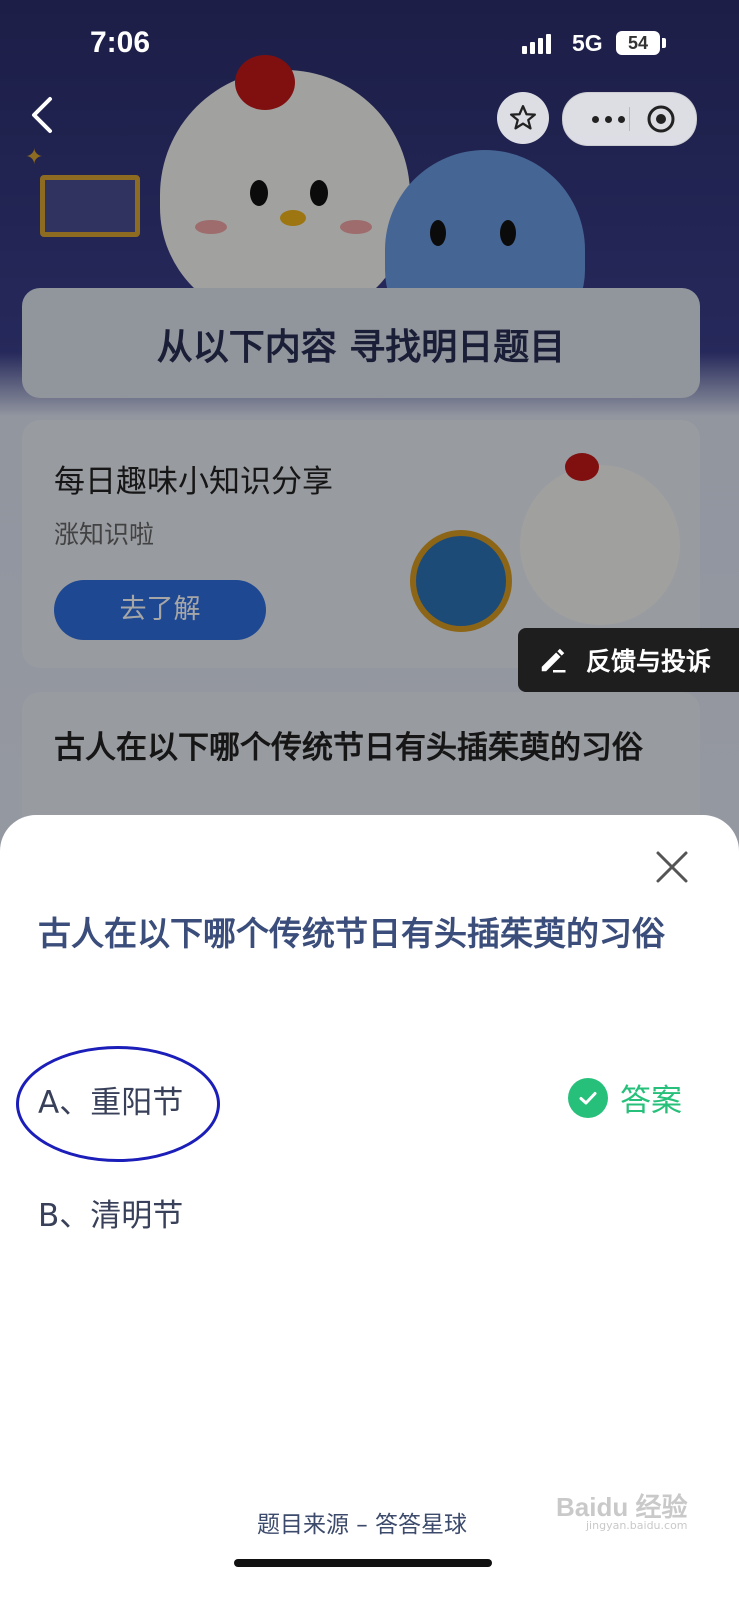 This screenshot has height=1600, width=739. Describe the element at coordinates (649, 661) in the screenshot. I see `feedback-label: 反馈与投诉` at that location.